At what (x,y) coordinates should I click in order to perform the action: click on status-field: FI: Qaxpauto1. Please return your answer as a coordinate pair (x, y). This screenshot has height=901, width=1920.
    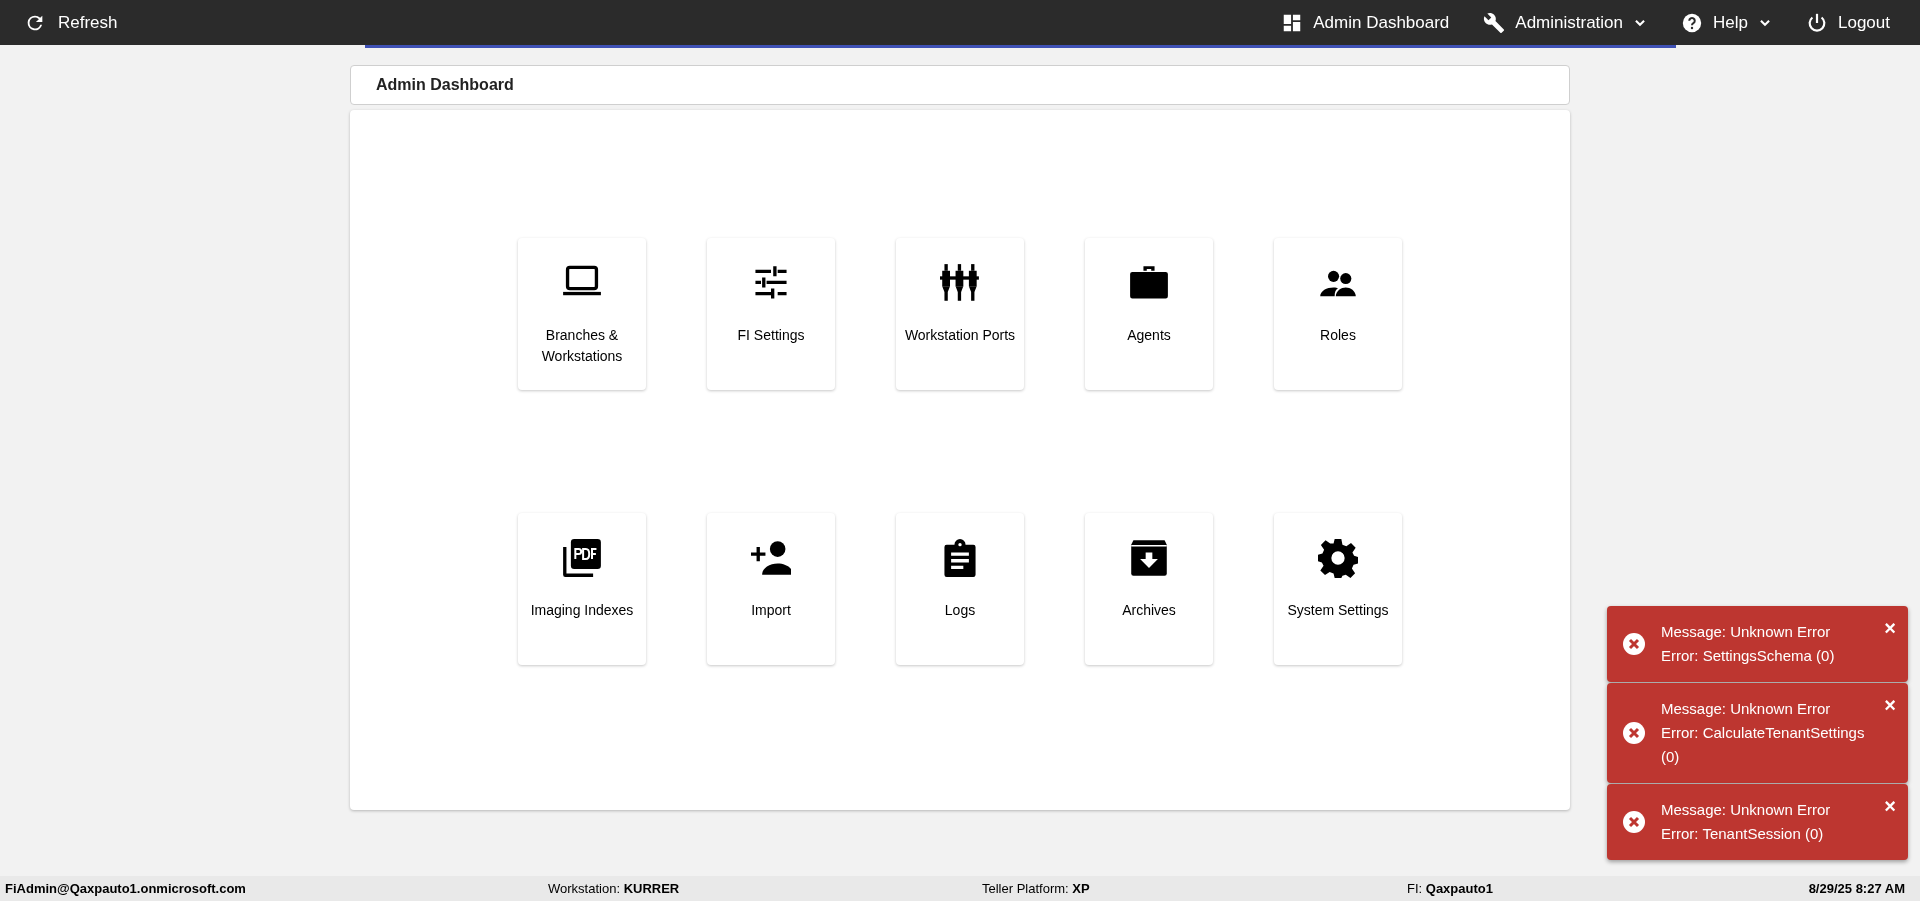
    Looking at the image, I should click on (1557, 888).